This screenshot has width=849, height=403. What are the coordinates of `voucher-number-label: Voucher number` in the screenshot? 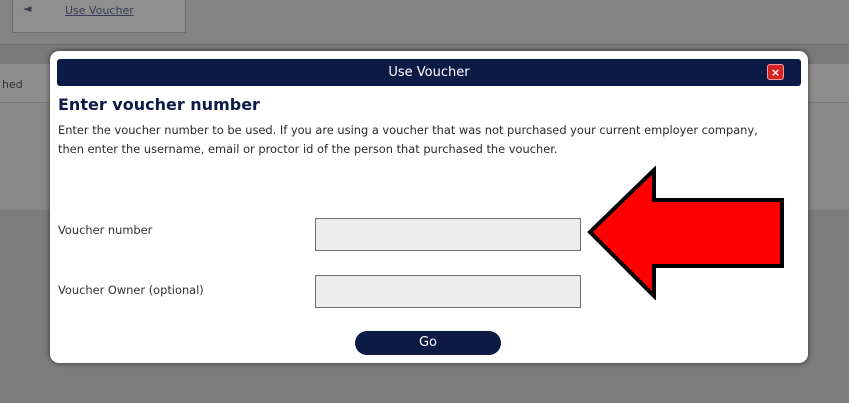 It's located at (105, 230).